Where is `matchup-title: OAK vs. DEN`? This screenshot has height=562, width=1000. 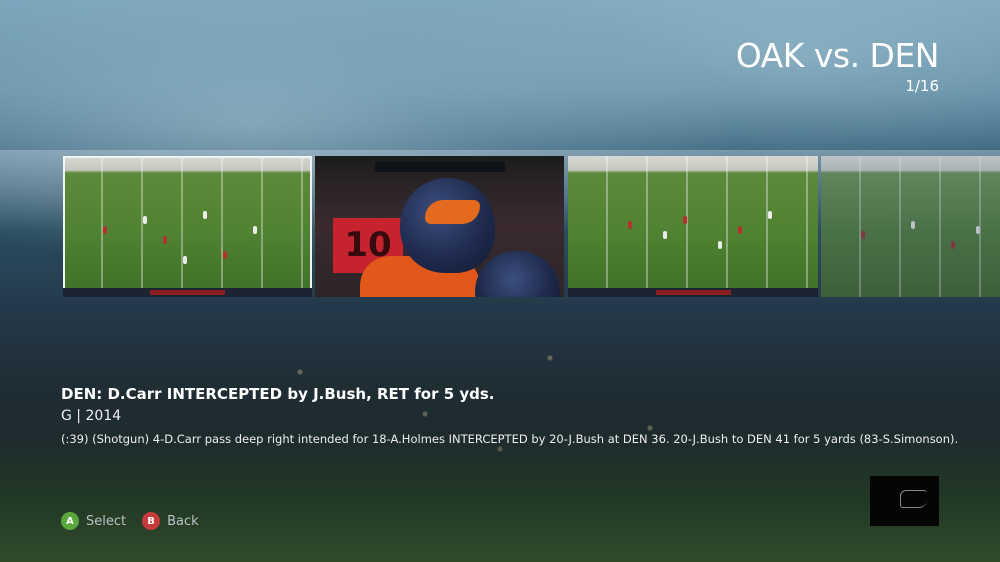
matchup-title: OAK vs. DEN is located at coordinates (837, 55).